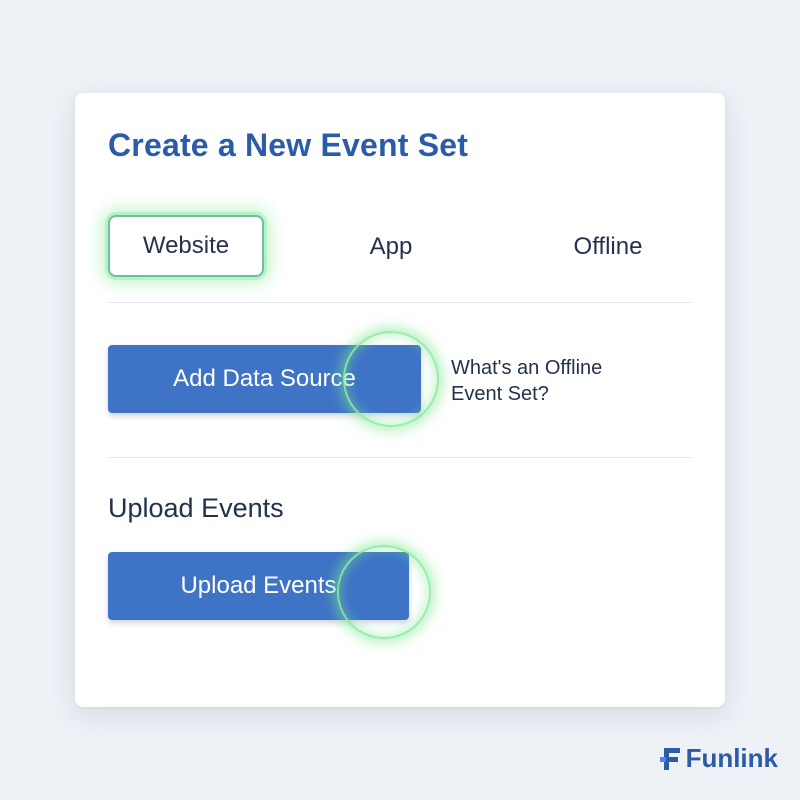  I want to click on brand-logo: Funlink, so click(718, 758).